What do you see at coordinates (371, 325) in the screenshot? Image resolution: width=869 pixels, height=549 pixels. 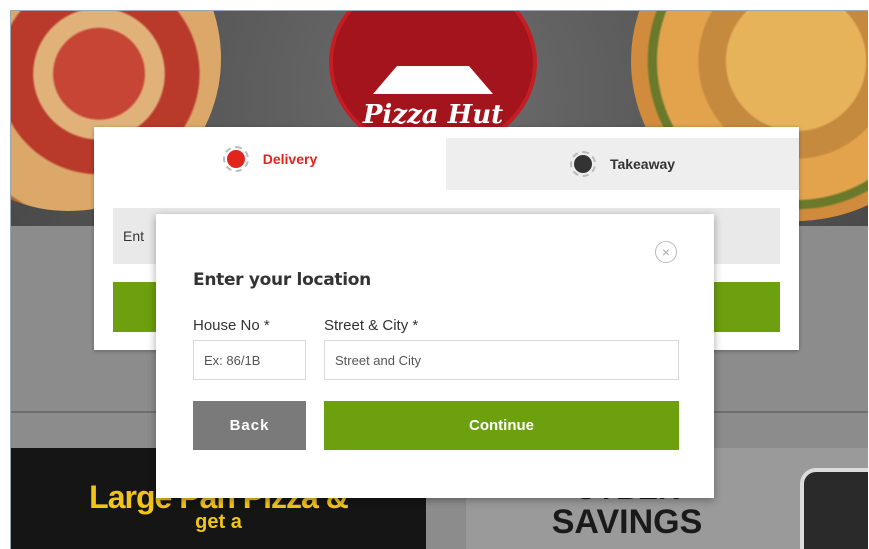 I see `street-city-label: Street & City *` at bounding box center [371, 325].